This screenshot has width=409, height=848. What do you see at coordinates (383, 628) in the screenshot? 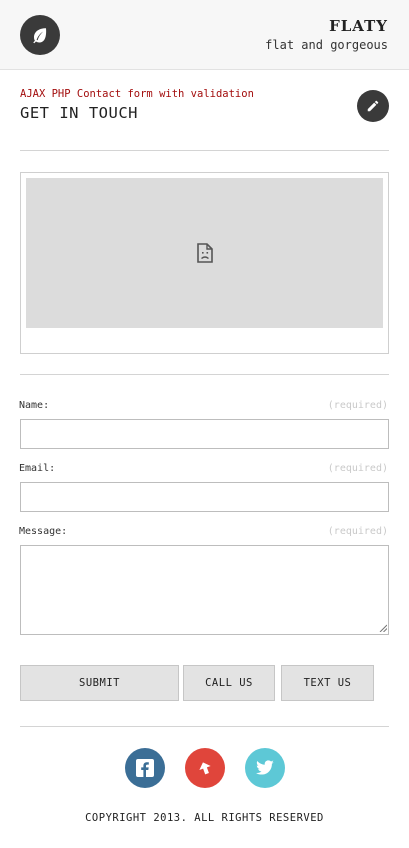
I see `resize-grip-icon` at bounding box center [383, 628].